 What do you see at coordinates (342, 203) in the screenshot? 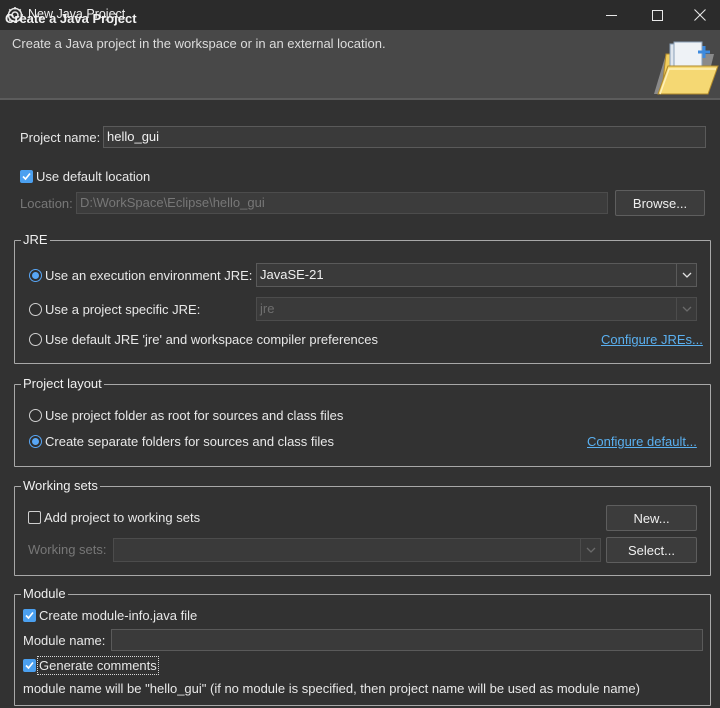
I see `location-input: D:\WorkSpace\Eclipse\hello_gui` at bounding box center [342, 203].